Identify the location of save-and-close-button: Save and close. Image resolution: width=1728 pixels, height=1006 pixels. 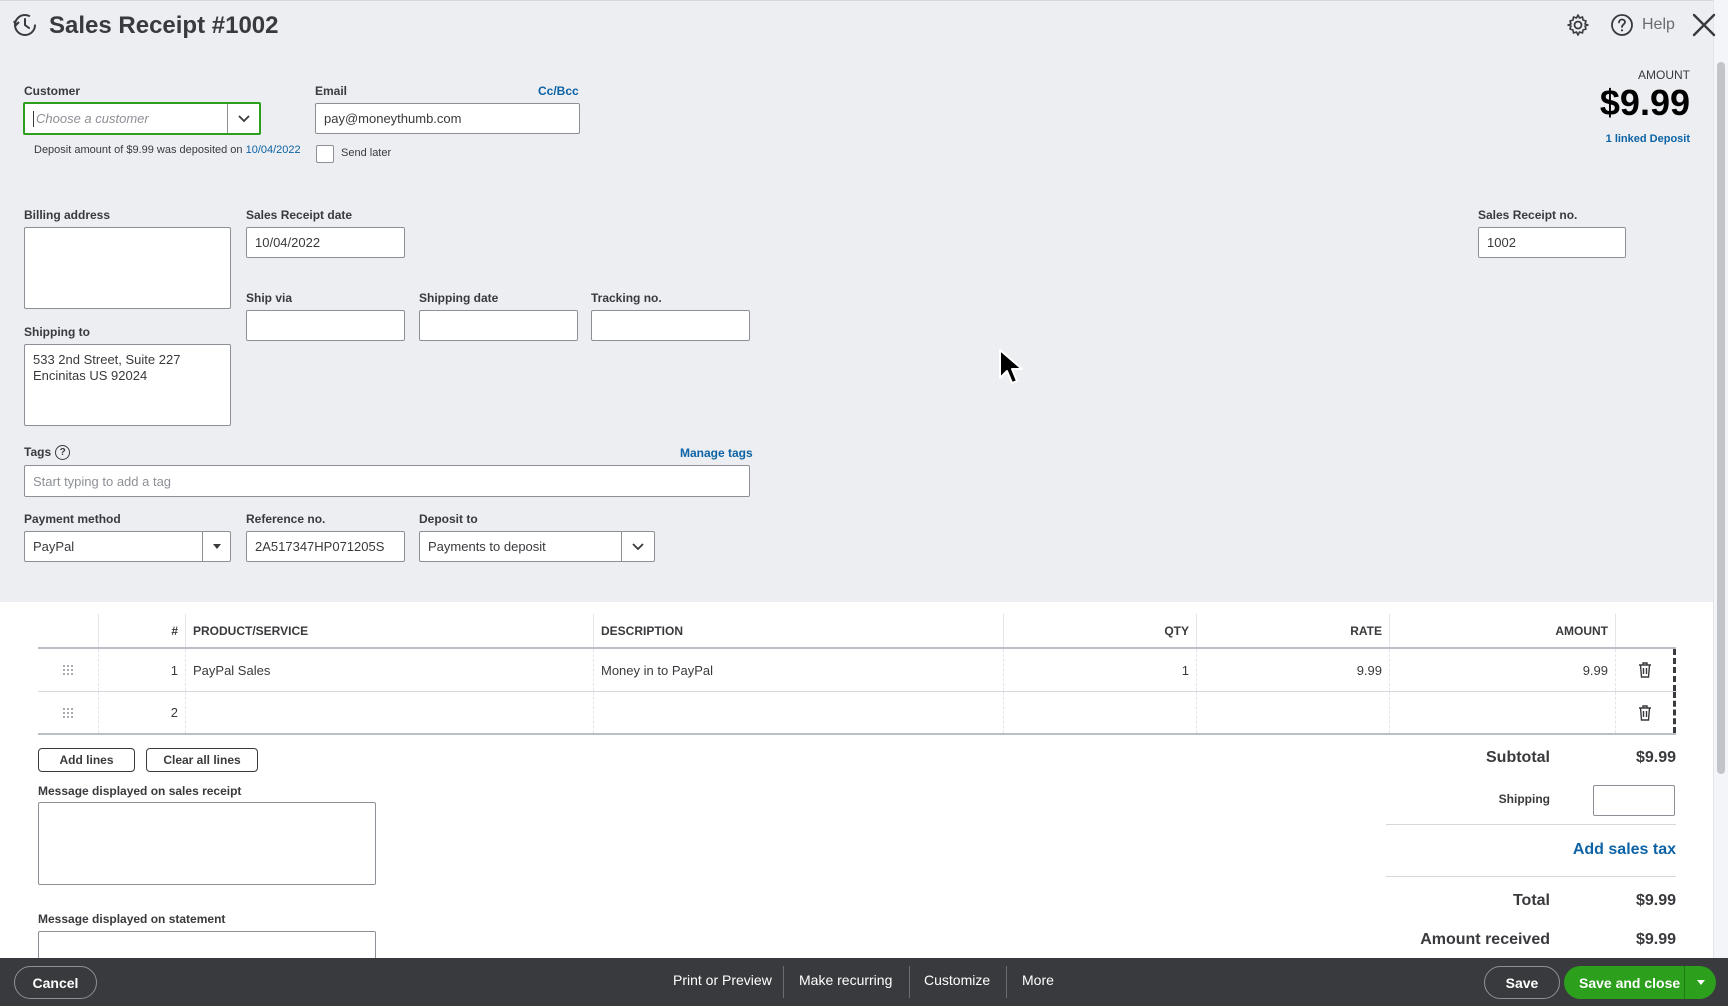
(1640, 982).